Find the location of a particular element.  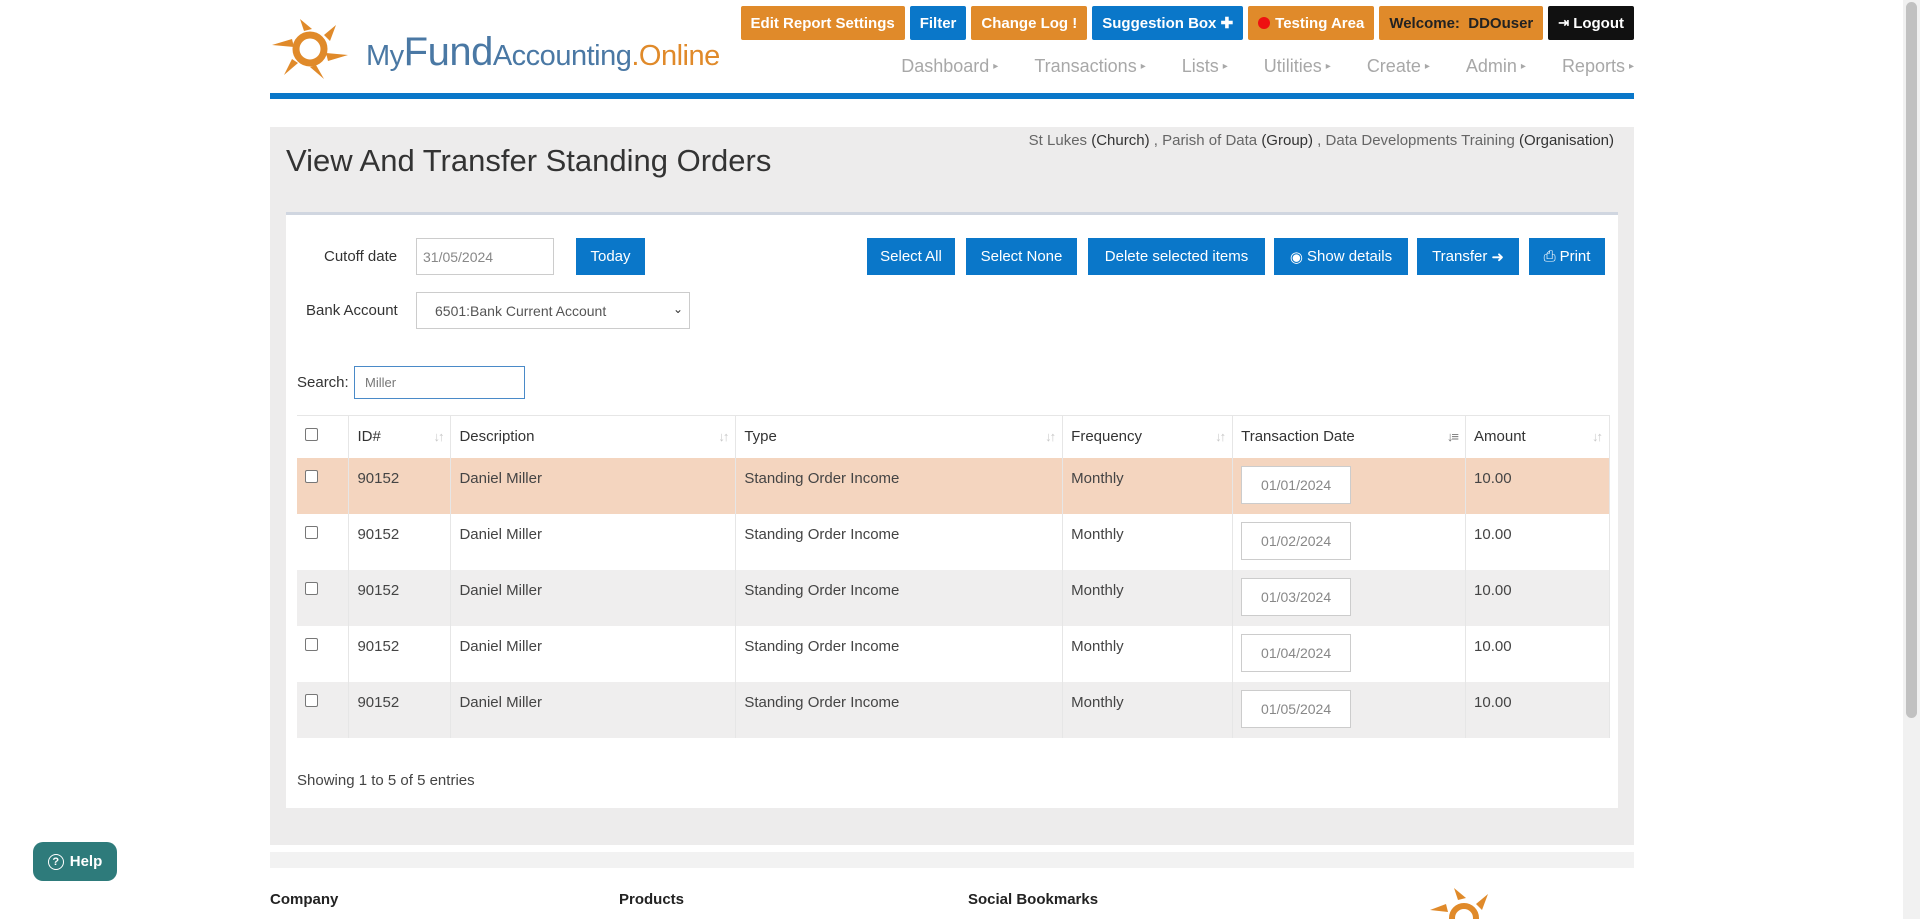

col-transaction-date: Transaction Date ↓≡ is located at coordinates (1349, 436).